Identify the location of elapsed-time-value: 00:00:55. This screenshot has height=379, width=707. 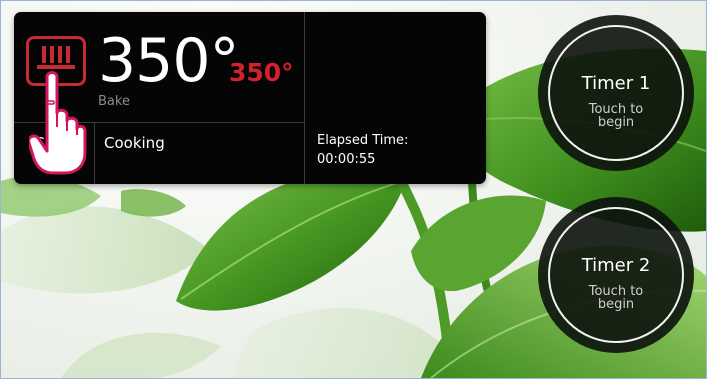
(346, 159).